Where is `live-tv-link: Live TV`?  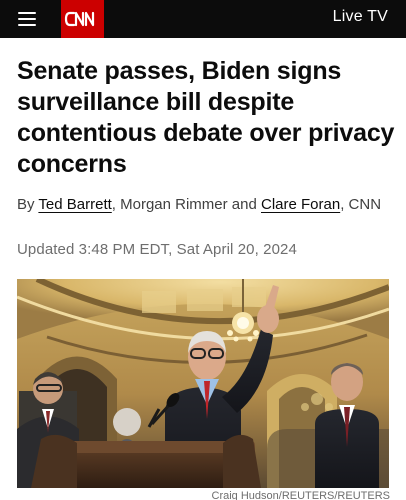
live-tv-link: Live TV is located at coordinates (360, 17).